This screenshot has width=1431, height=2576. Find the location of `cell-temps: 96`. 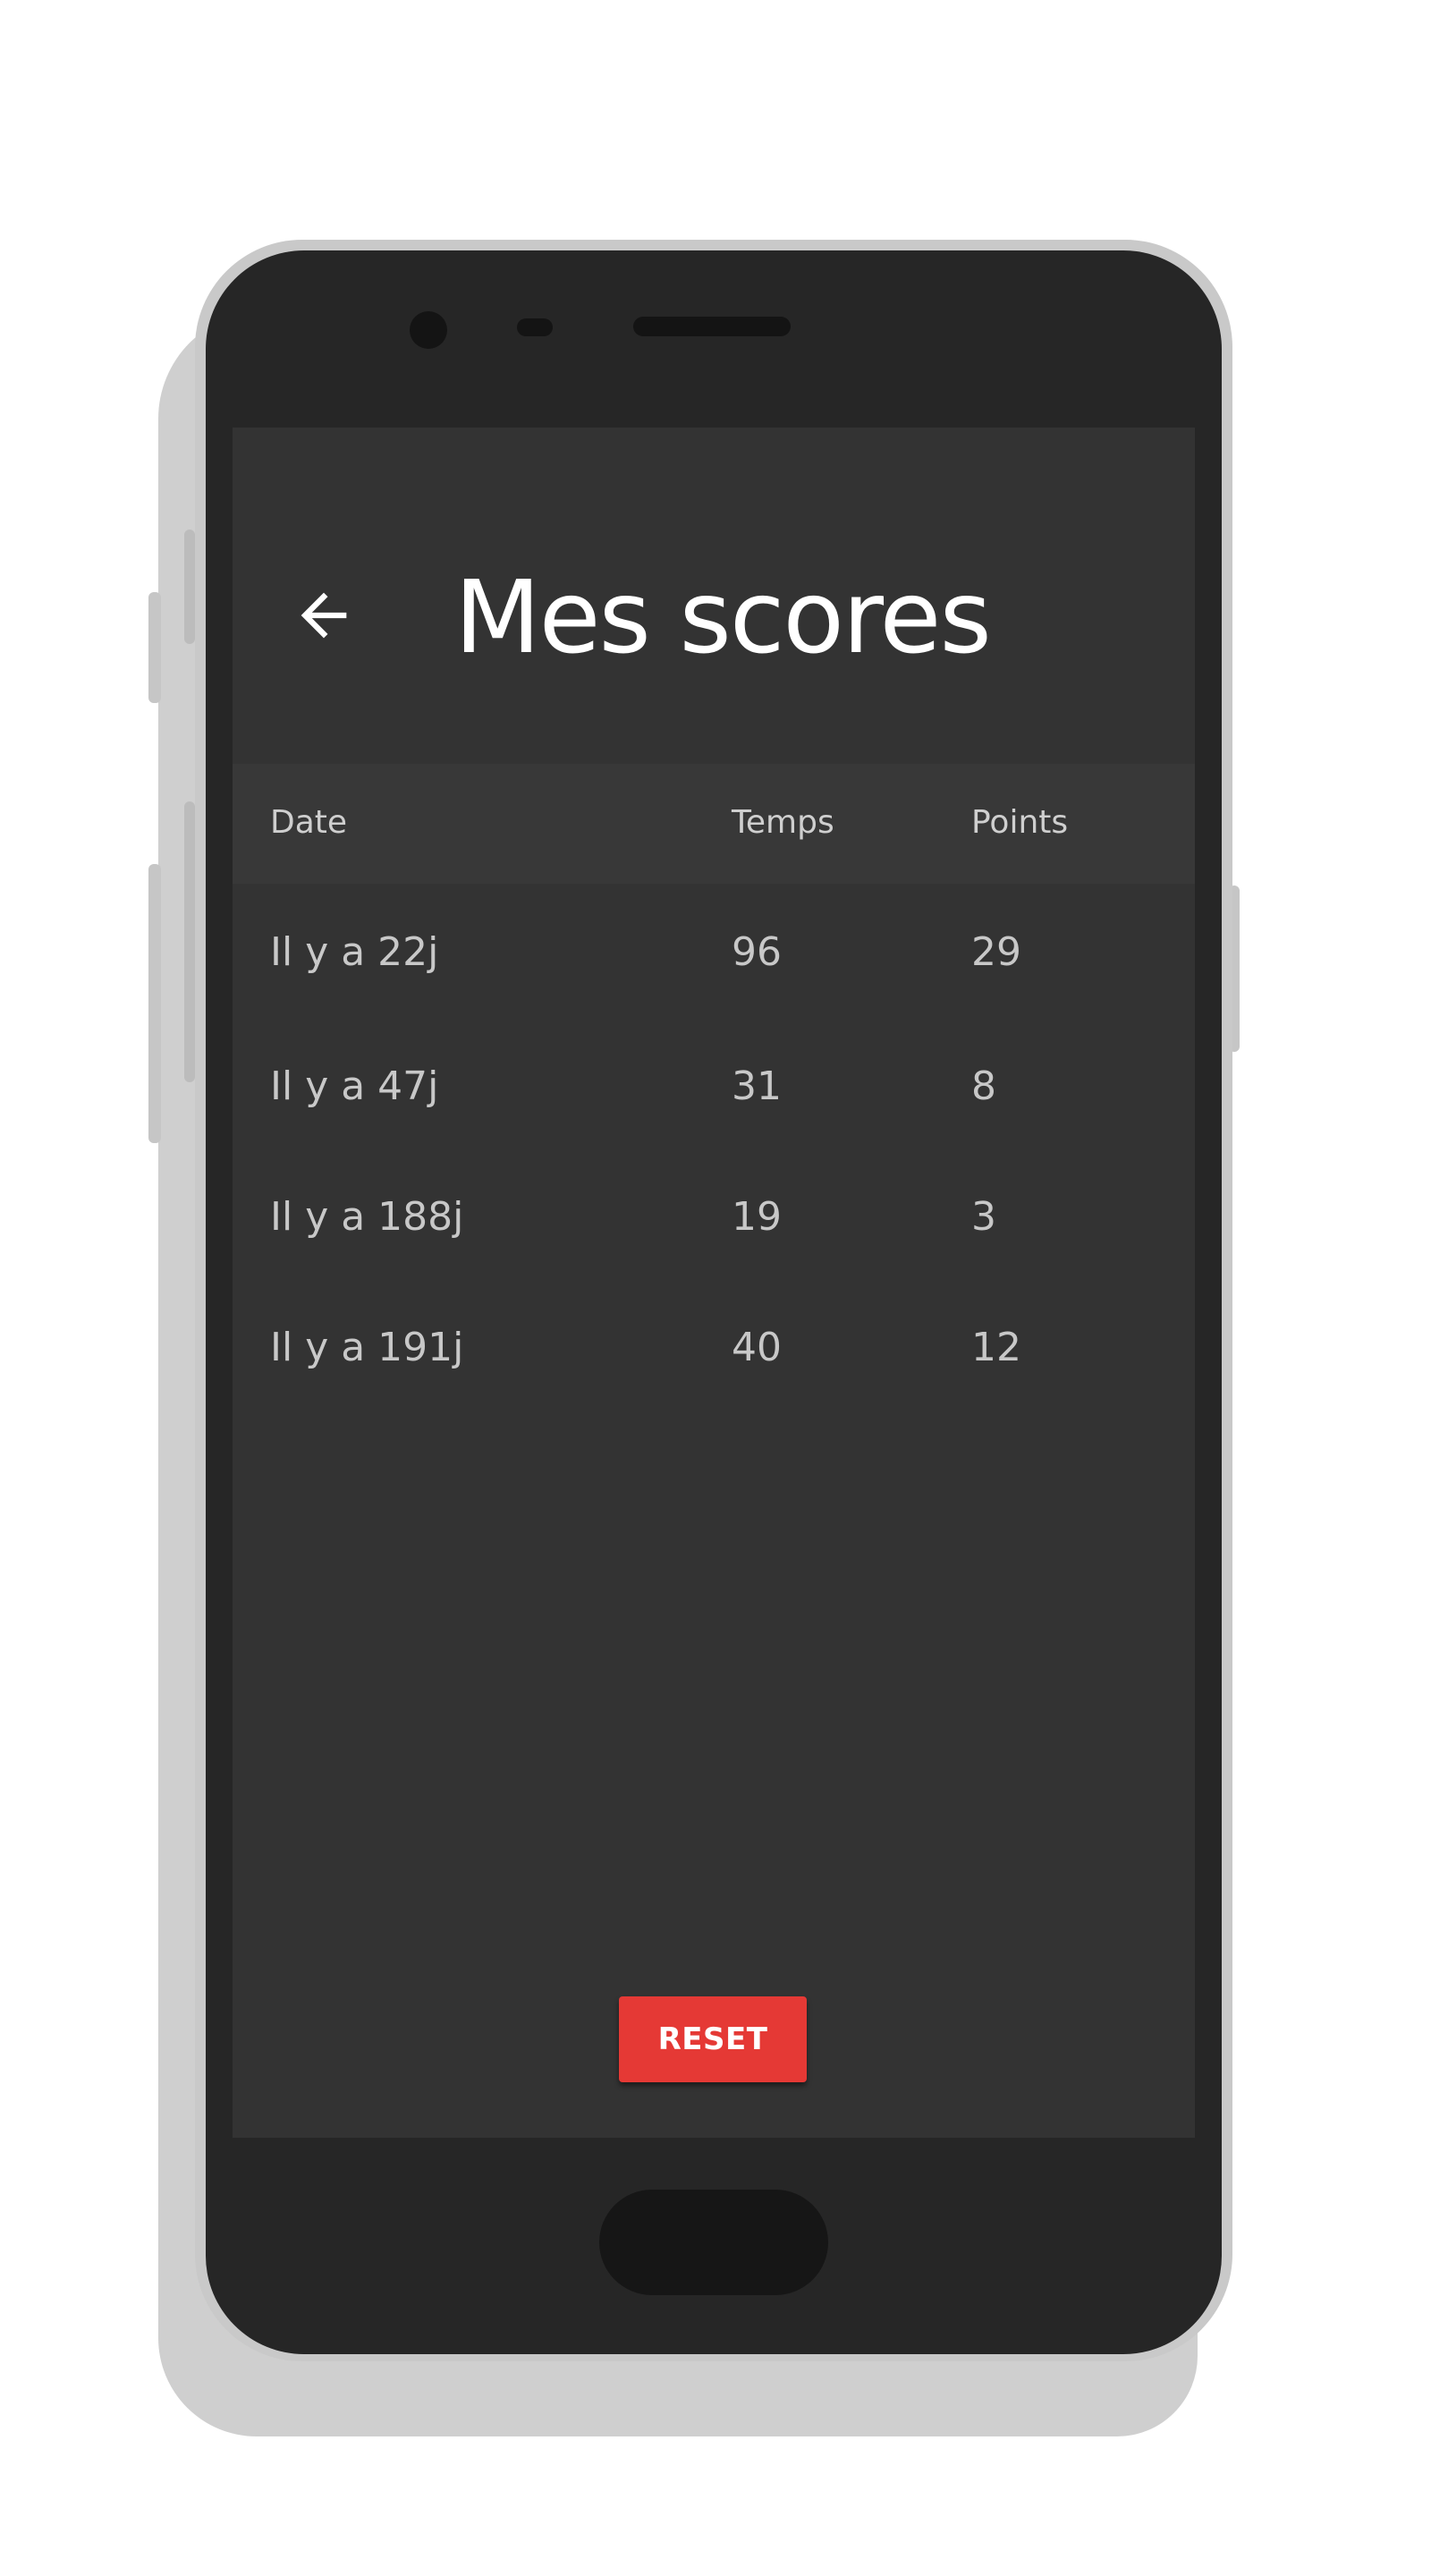

cell-temps: 96 is located at coordinates (757, 952).